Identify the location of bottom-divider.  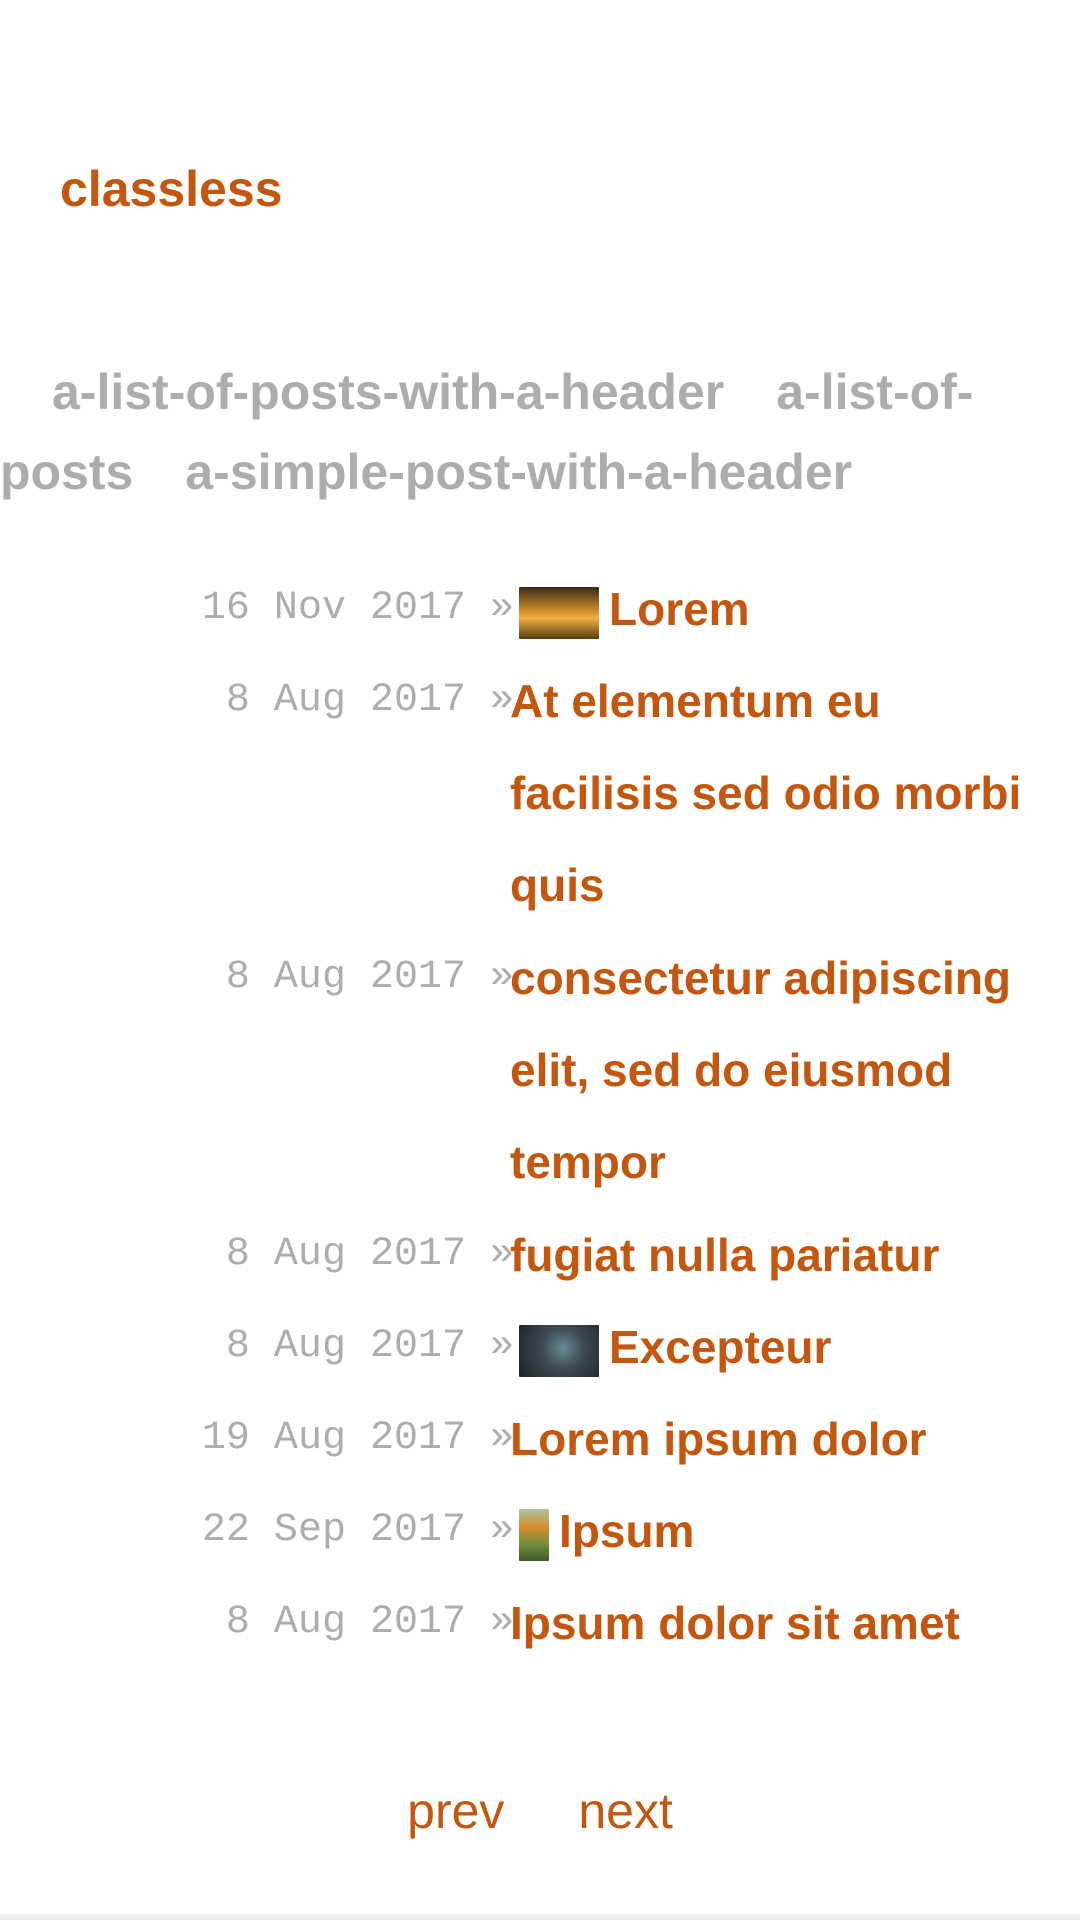
(540, 1917).